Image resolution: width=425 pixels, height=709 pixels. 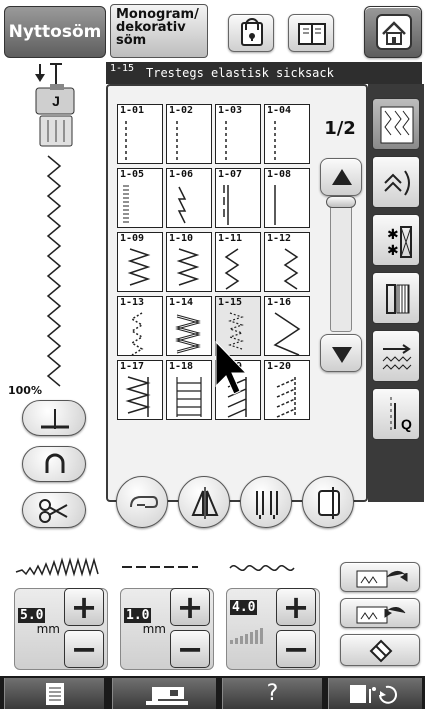 I want to click on stitch-tile-1-04: 1-04, so click(x=287, y=134).